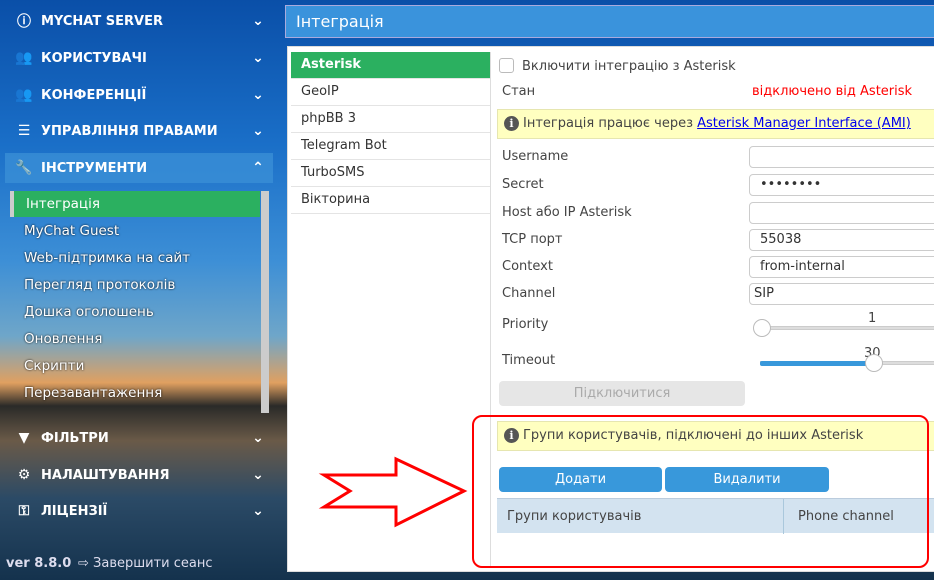  I want to click on info-icon: ⓘ, so click(24, 22).